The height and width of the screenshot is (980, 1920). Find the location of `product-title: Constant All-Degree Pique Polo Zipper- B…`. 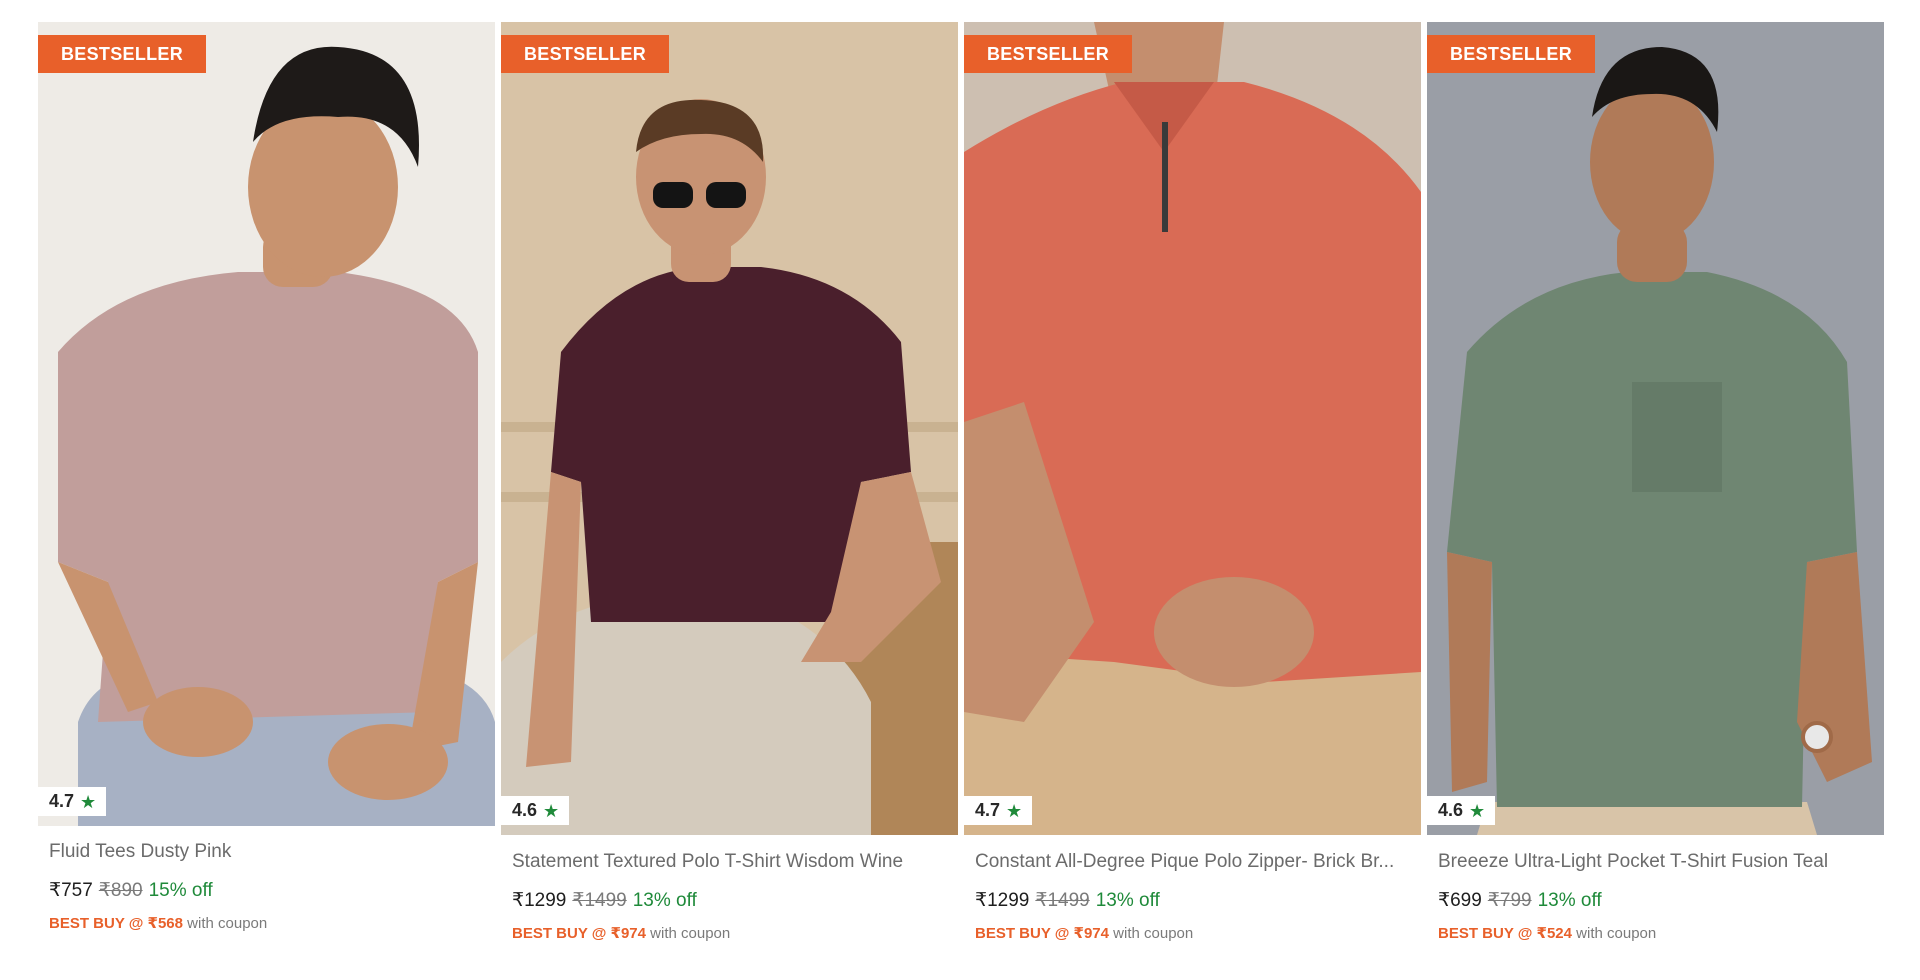

product-title: Constant All-Degree Pique Polo Zipper- B… is located at coordinates (1195, 862).